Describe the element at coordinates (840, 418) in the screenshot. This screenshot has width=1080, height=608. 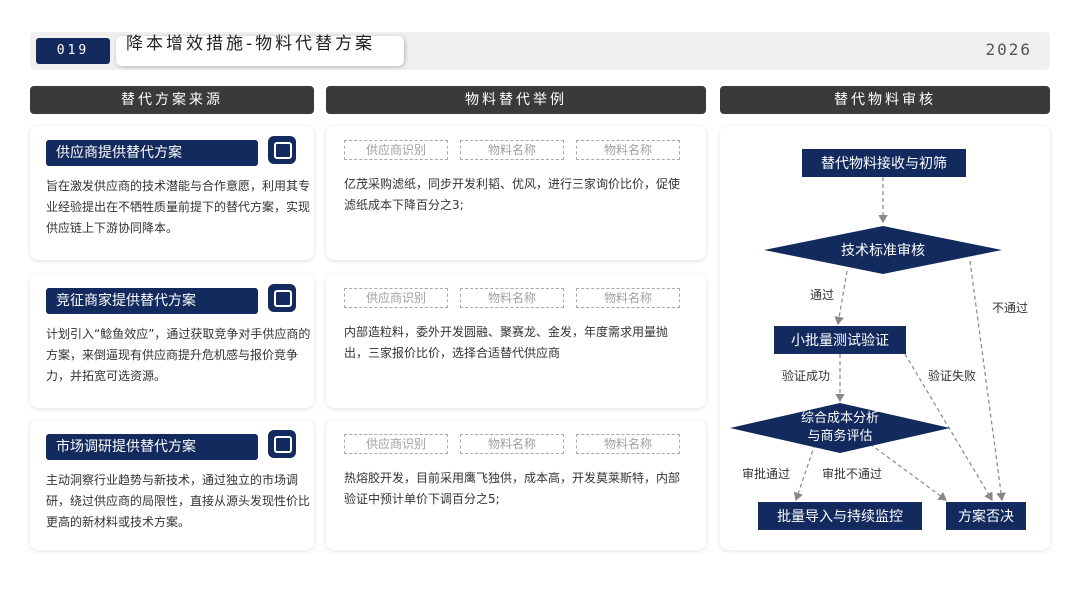
I see `flow-decision-cost-label-1: 综合成本分析` at that location.